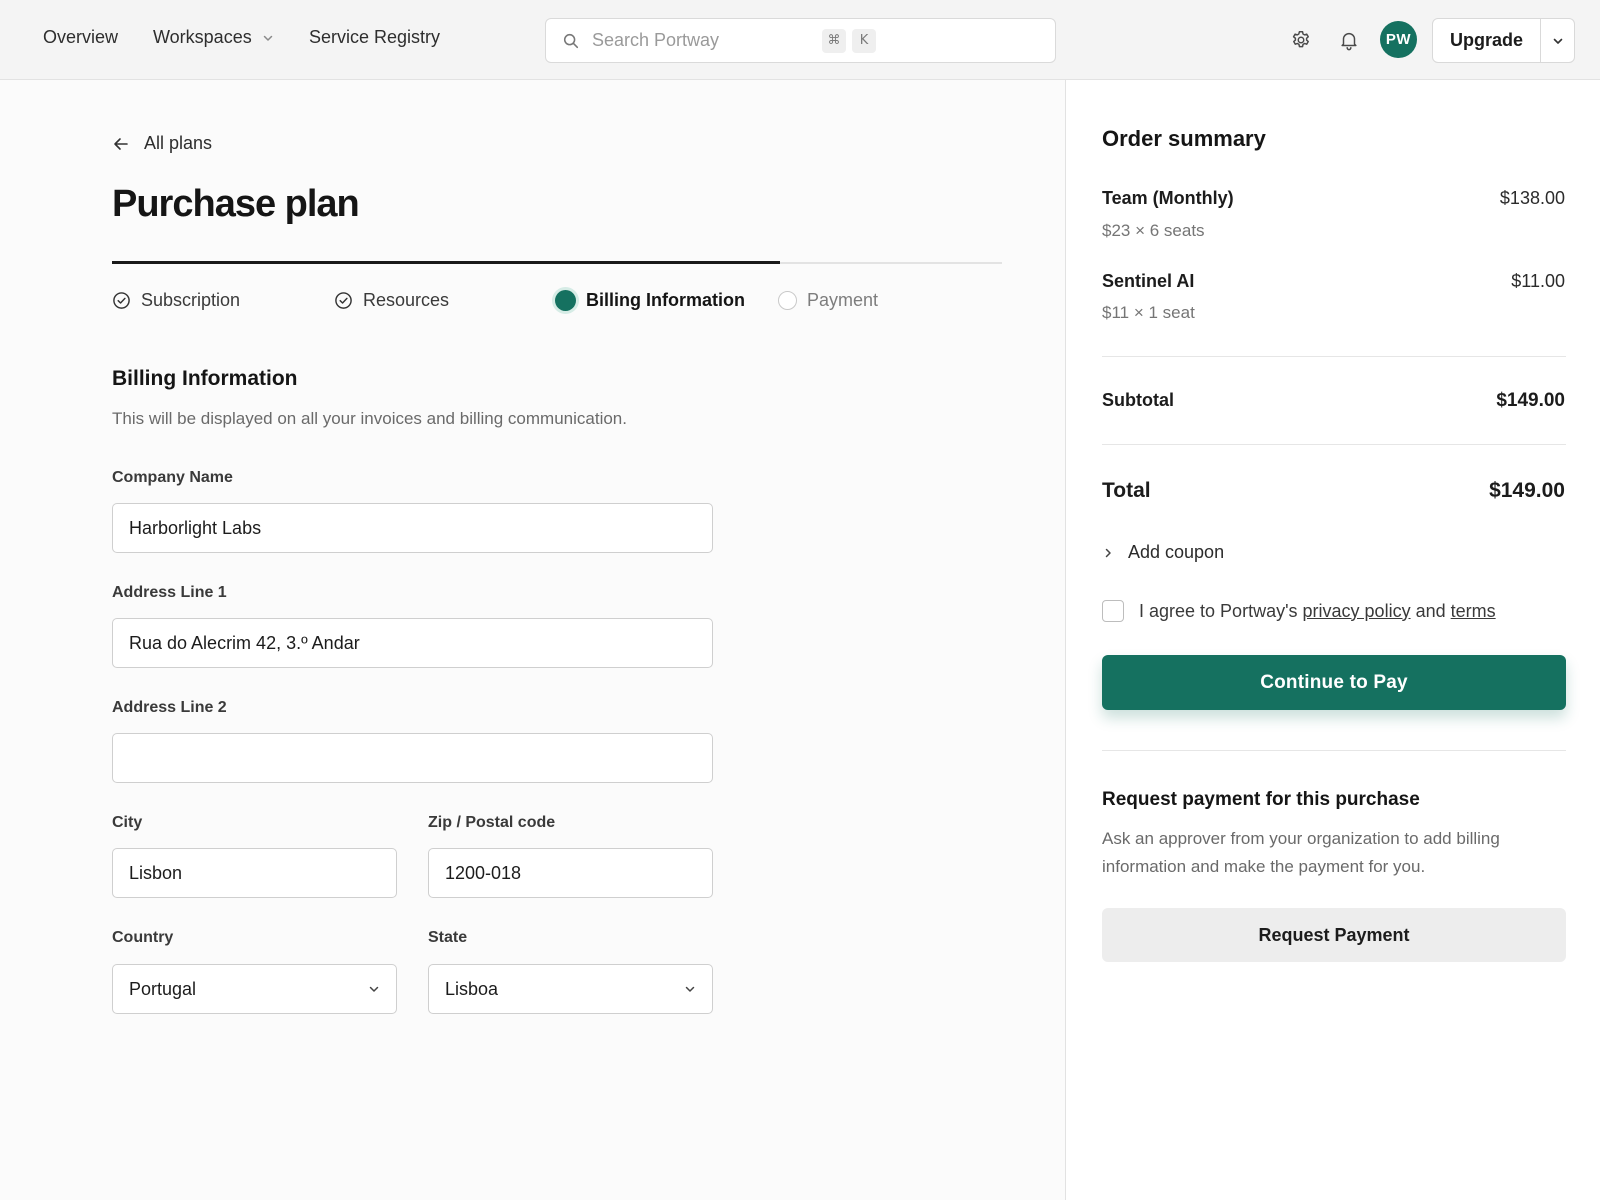 The height and width of the screenshot is (1200, 1600). Describe the element at coordinates (1138, 400) in the screenshot. I see `subtotal-label: Subtotal` at that location.